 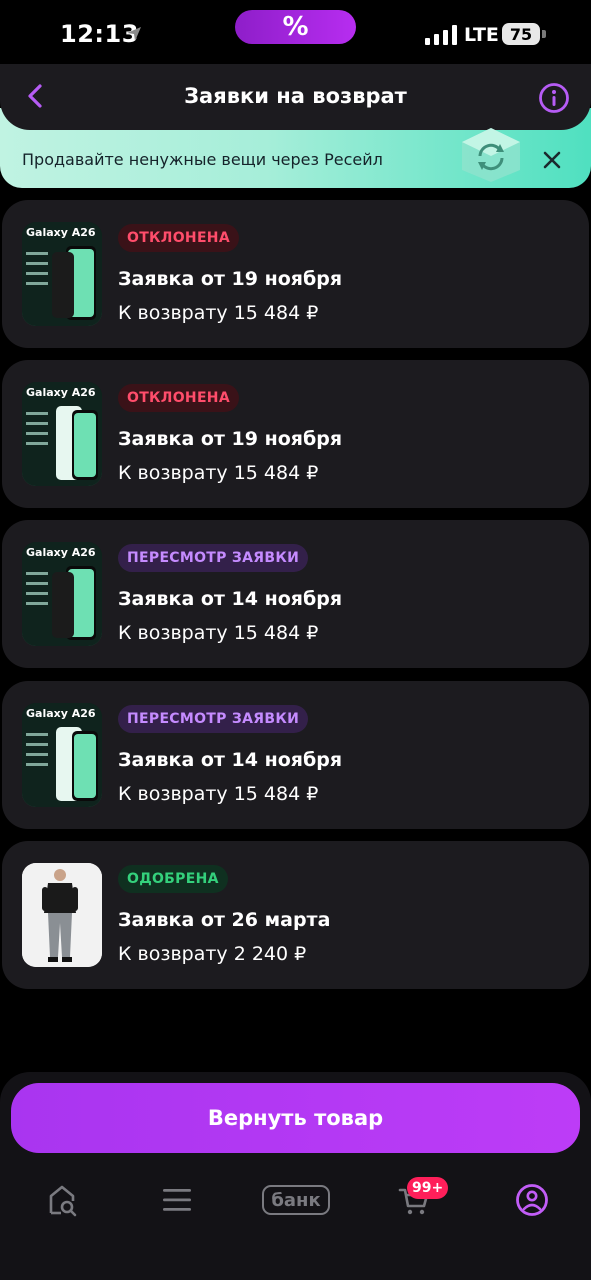 I want to click on island-label: %, so click(x=295, y=27).